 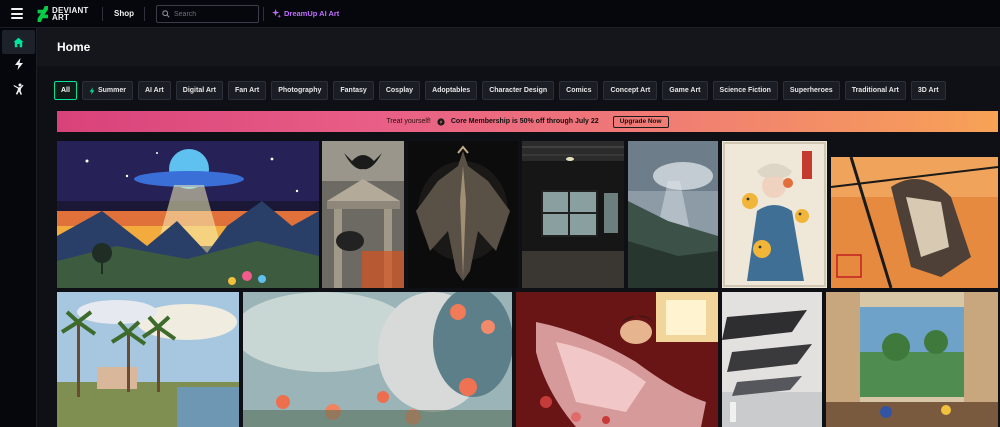 I want to click on chip-label: Digital Art, so click(x=199, y=90).